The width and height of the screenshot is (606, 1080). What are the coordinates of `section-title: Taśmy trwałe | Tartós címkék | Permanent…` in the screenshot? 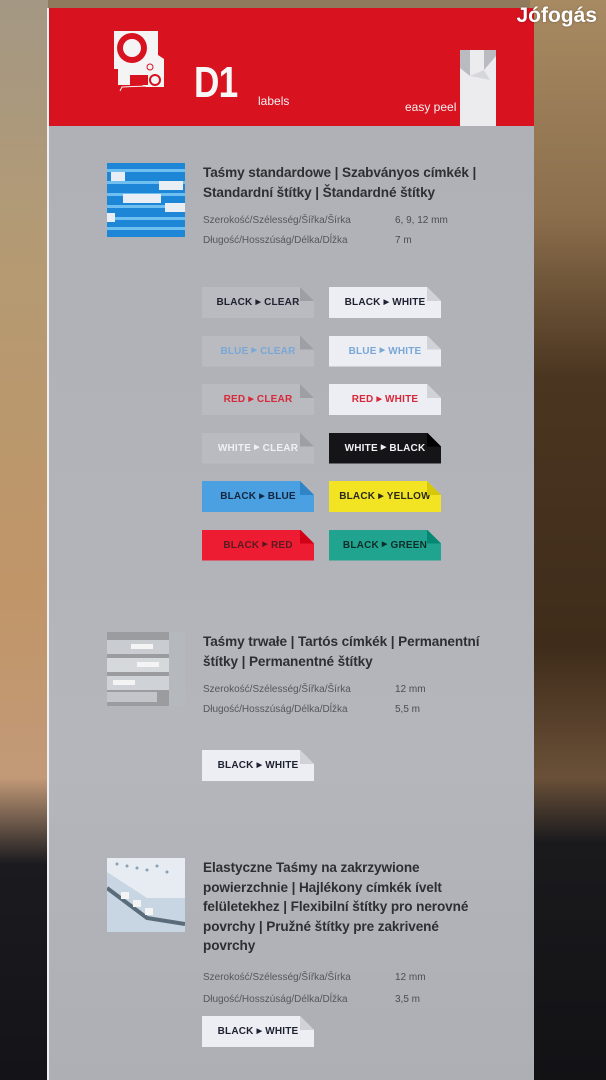 It's located at (341, 651).